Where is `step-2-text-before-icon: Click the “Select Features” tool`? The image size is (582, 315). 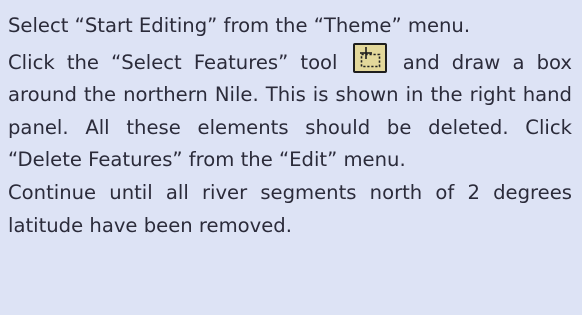
step-2-text-before-icon: Click the “Select Features” tool is located at coordinates (173, 62).